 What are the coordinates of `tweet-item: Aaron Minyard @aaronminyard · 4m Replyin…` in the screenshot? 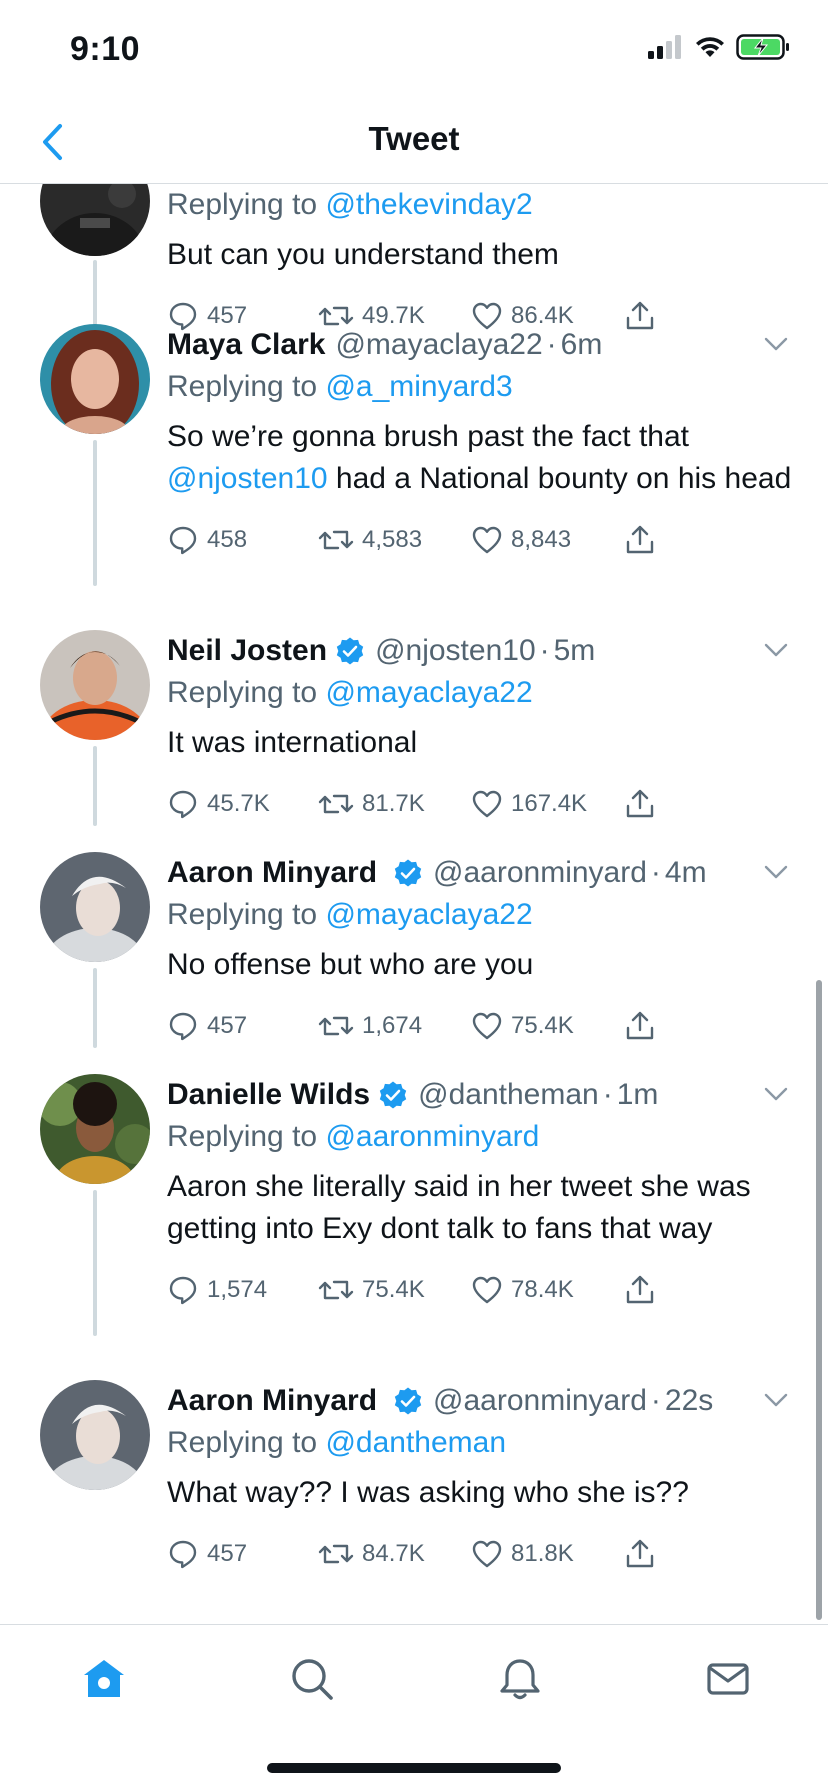 It's located at (414, 963).